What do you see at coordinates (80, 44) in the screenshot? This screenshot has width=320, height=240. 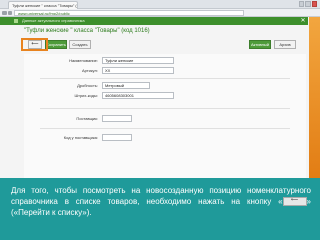 I see `create-button: Создать` at bounding box center [80, 44].